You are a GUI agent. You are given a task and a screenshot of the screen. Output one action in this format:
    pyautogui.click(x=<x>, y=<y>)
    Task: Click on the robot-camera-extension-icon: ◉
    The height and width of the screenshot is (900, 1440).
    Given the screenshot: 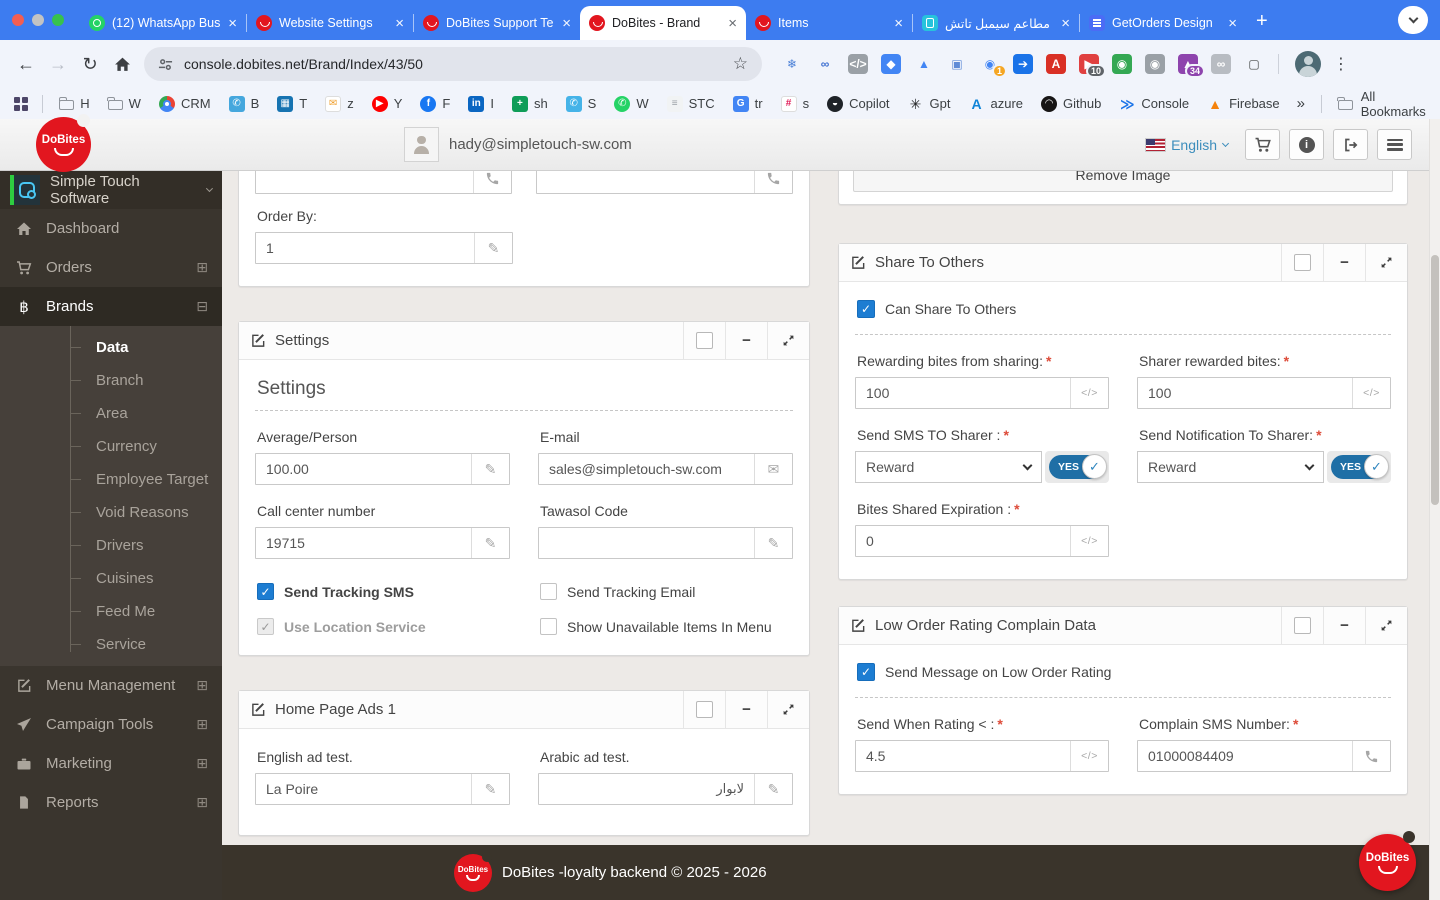 What is the action you would take?
    pyautogui.click(x=1122, y=64)
    